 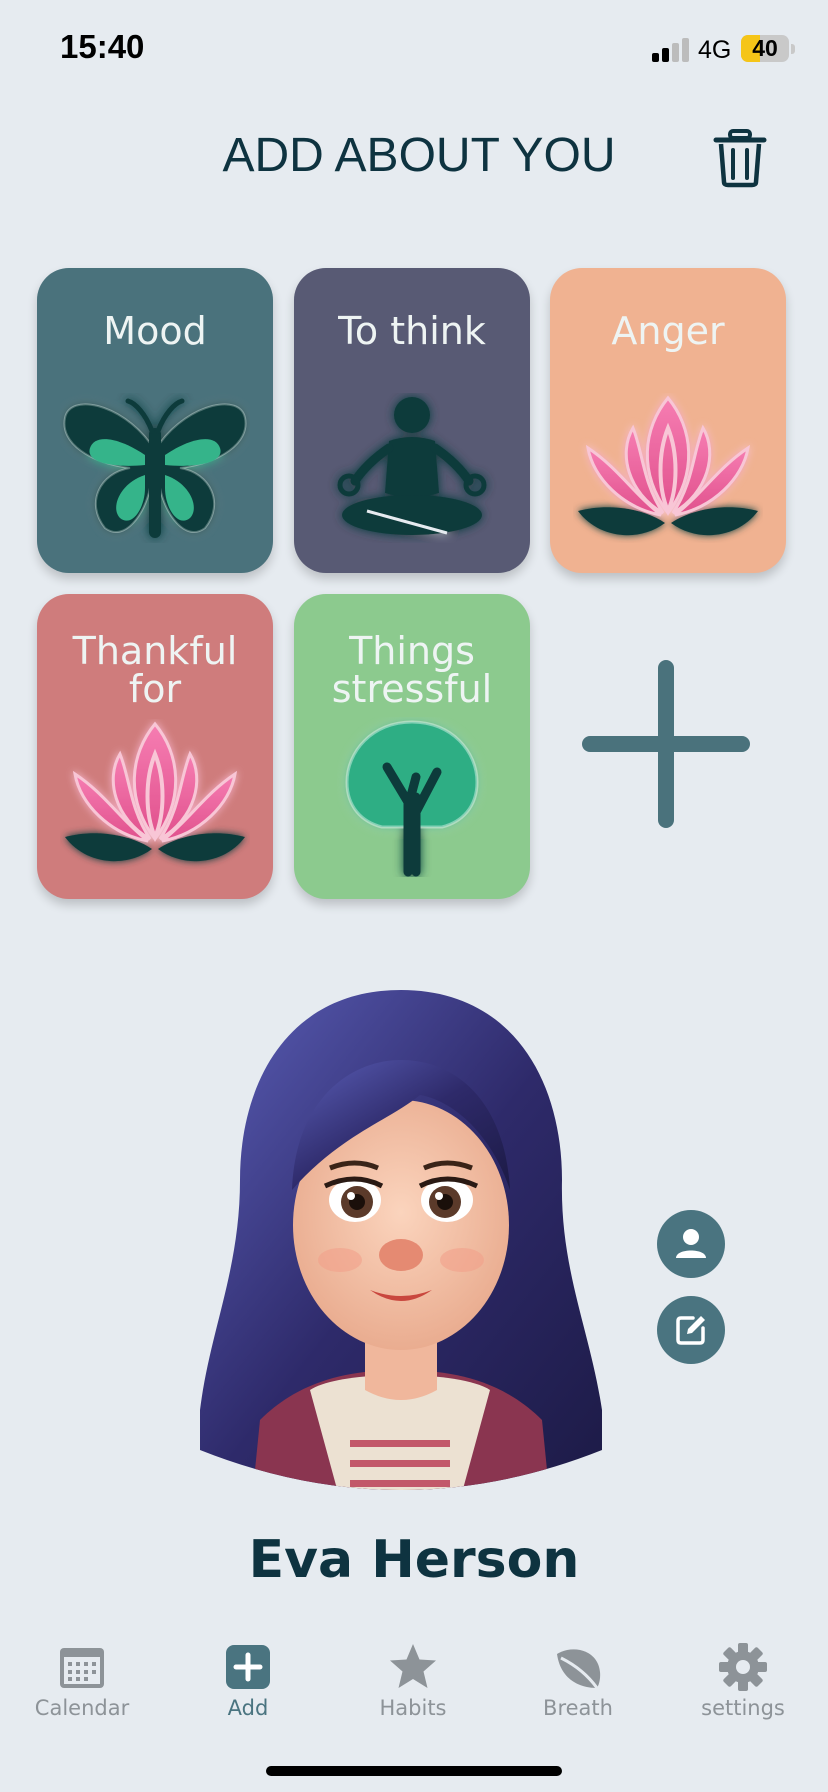 I want to click on tab-habits: Habits, so click(x=413, y=1675).